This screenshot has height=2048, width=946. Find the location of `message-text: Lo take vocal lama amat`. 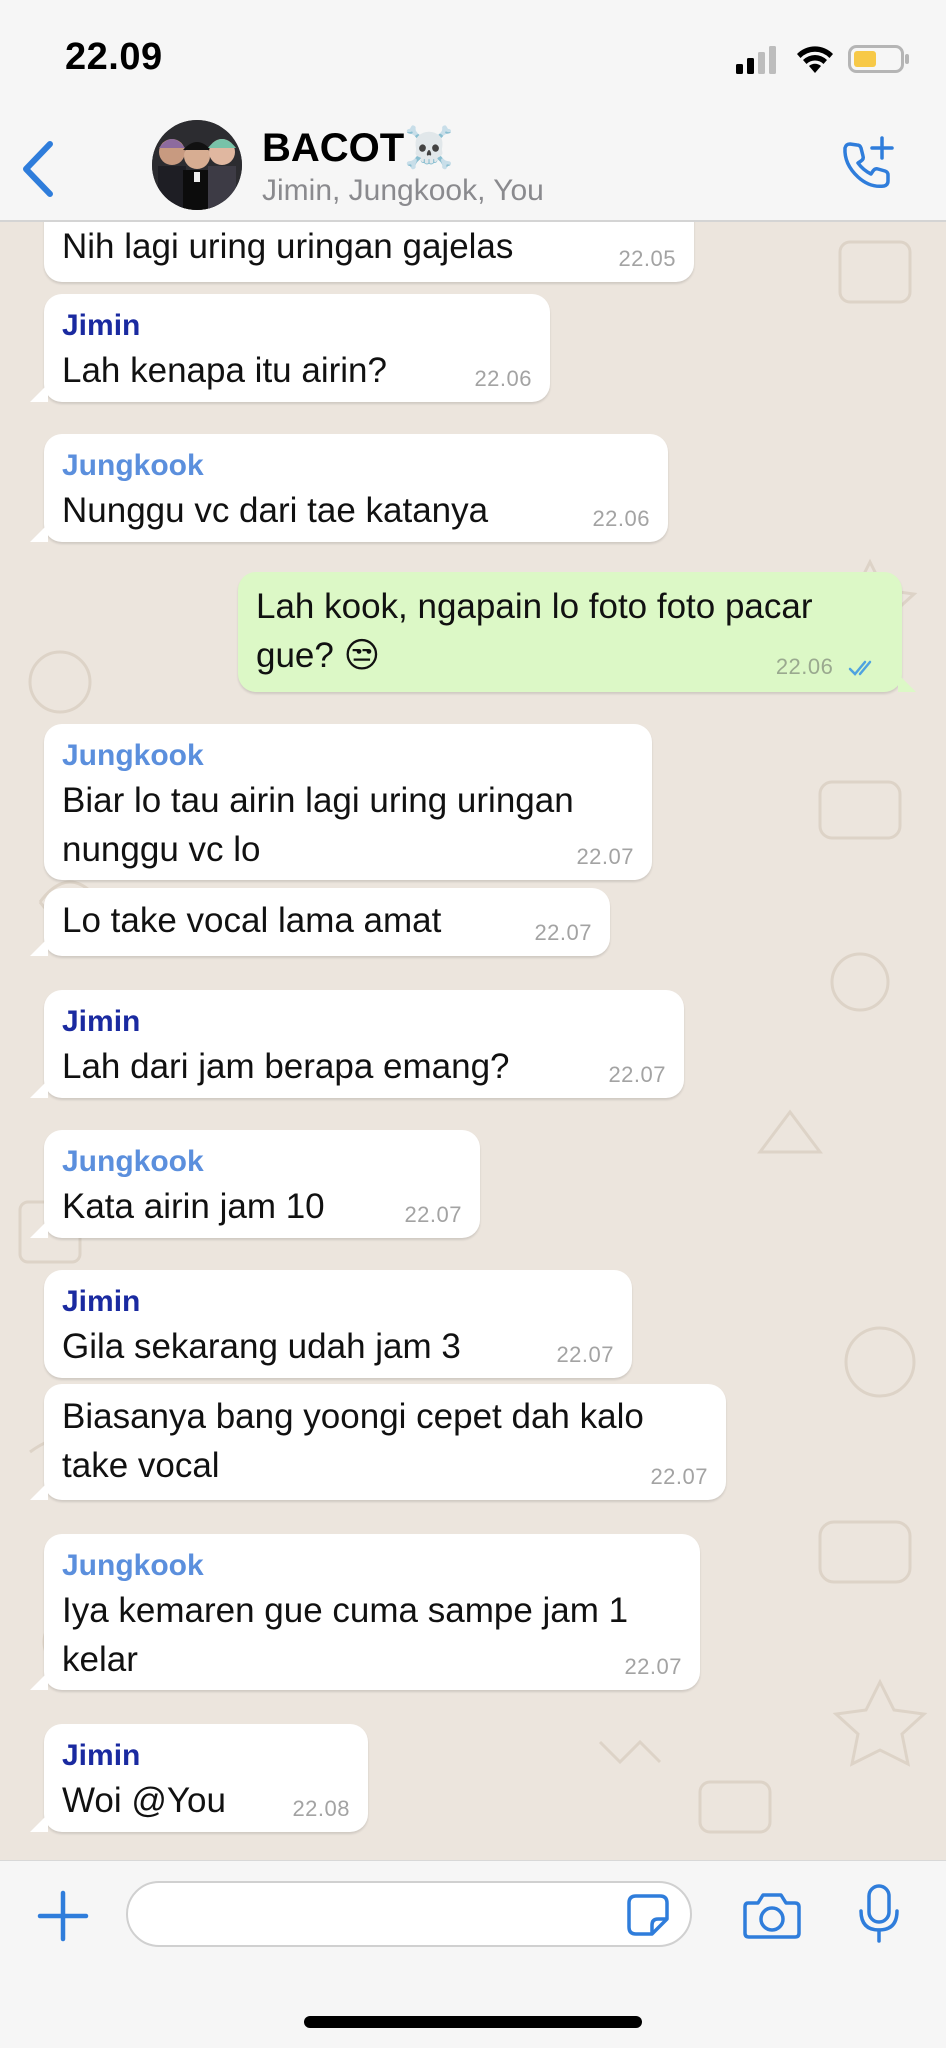

message-text: Lo take vocal lama amat is located at coordinates (252, 920).